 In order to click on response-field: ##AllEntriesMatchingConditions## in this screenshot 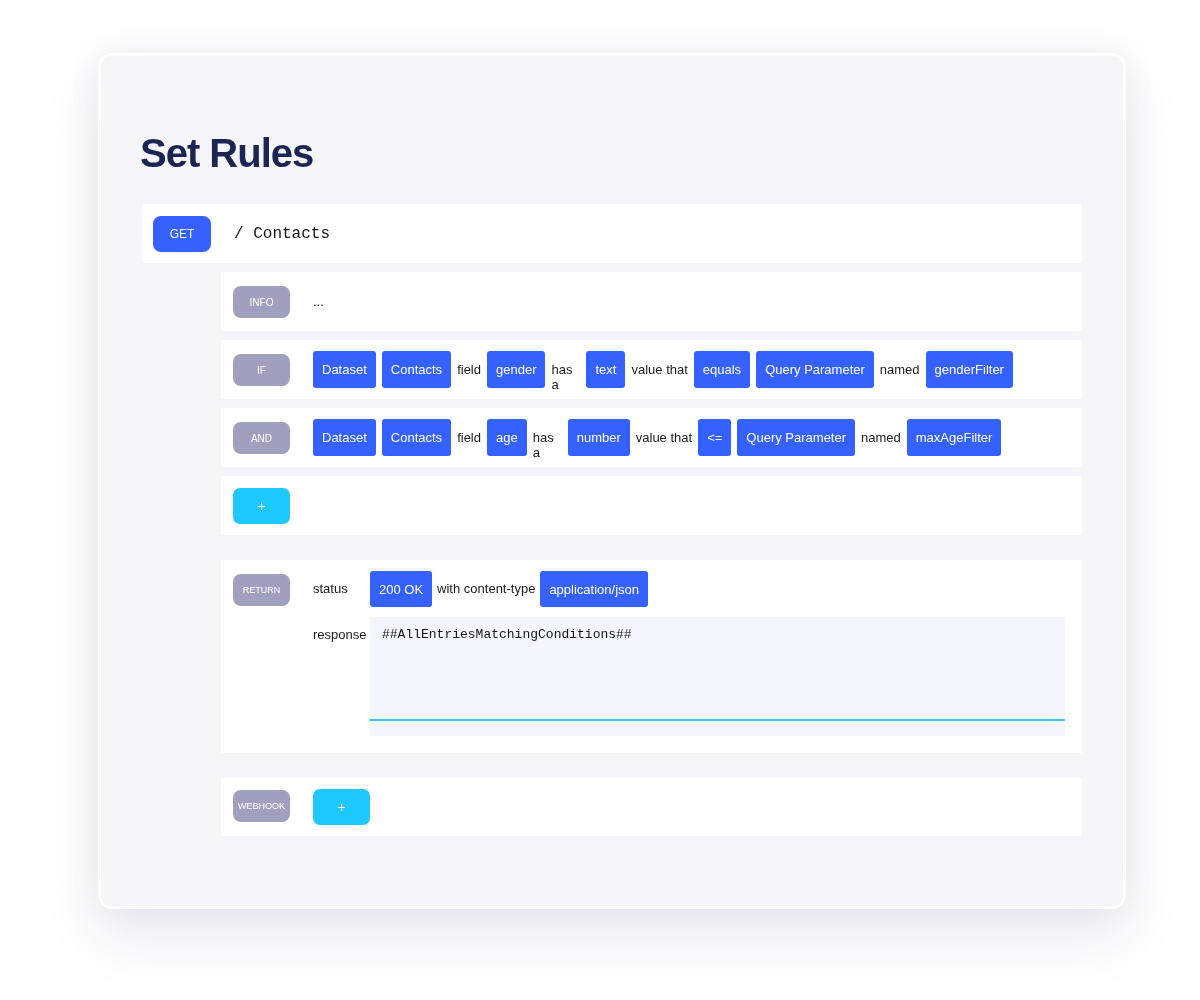, I will do `click(717, 676)`.